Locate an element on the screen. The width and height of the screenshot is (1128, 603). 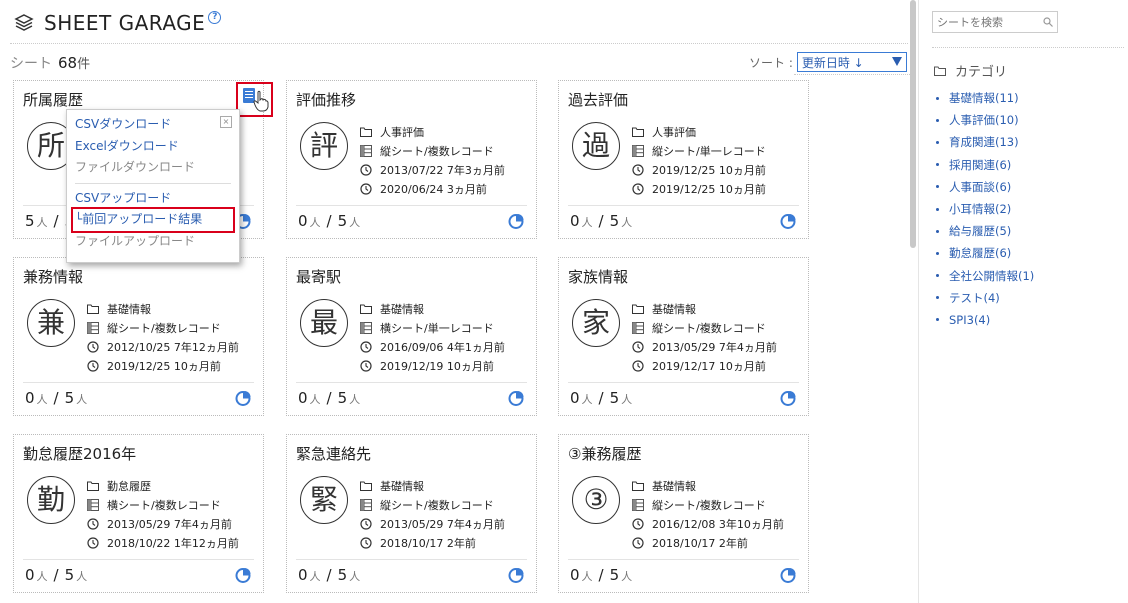
category-label: 育成関連(13) is located at coordinates (984, 142).